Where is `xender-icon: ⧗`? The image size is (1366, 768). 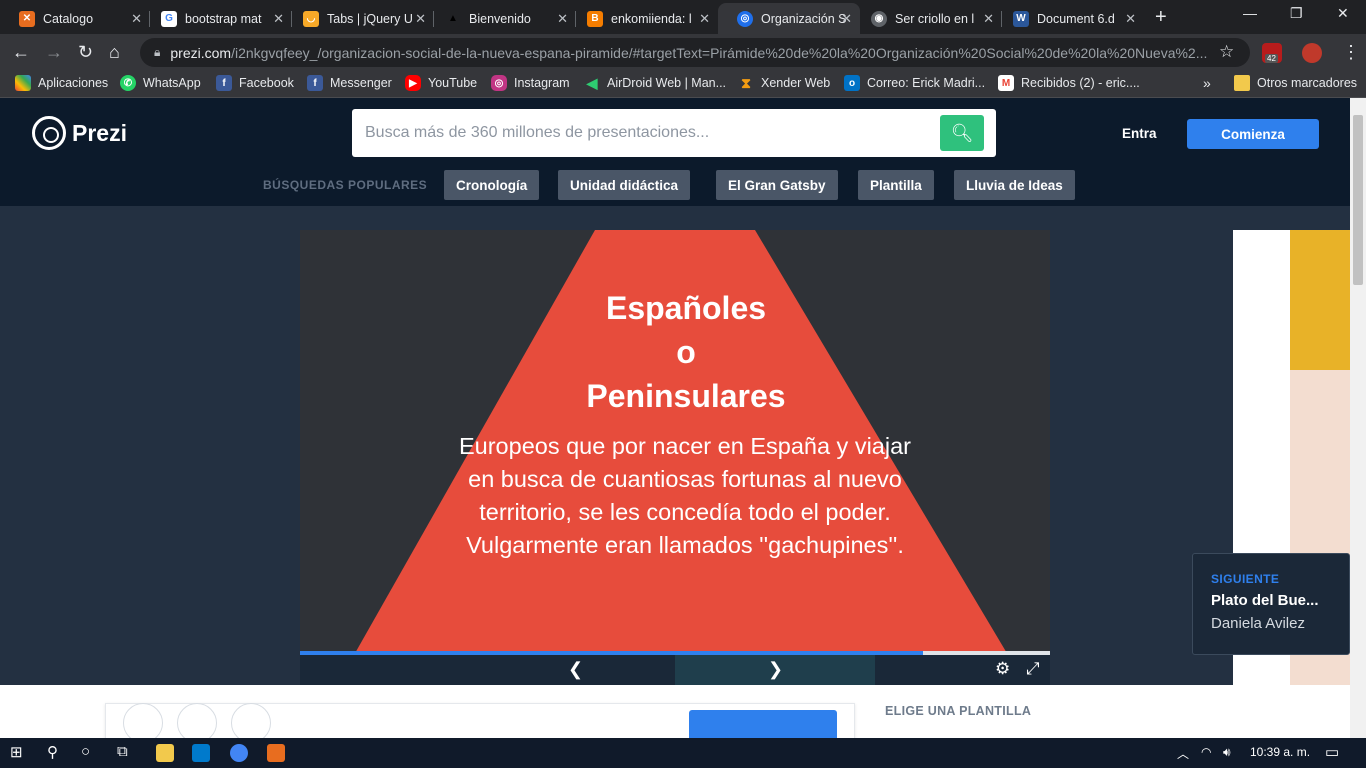 xender-icon: ⧗ is located at coordinates (746, 82).